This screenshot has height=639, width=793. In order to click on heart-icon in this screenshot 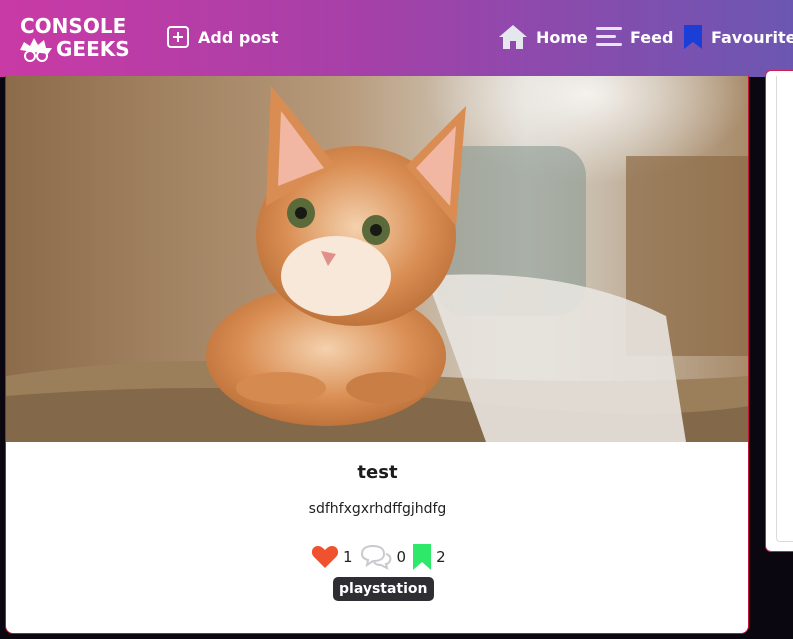, I will do `click(325, 557)`.